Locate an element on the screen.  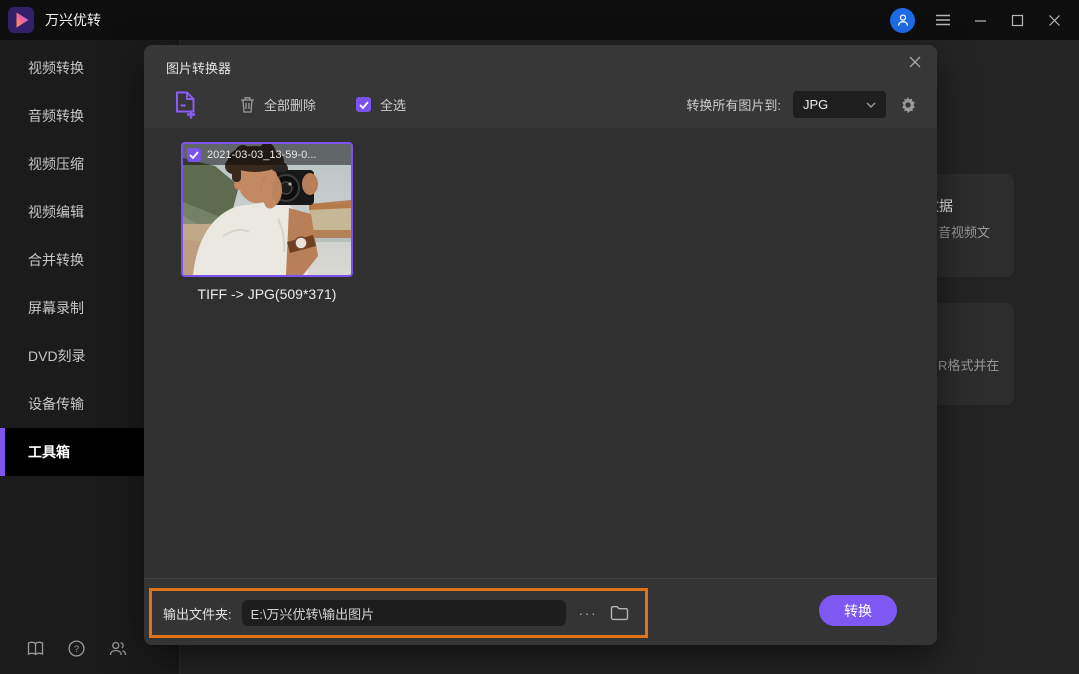
sidebar-item-label: 屏幕录制 is located at coordinates (56, 308).